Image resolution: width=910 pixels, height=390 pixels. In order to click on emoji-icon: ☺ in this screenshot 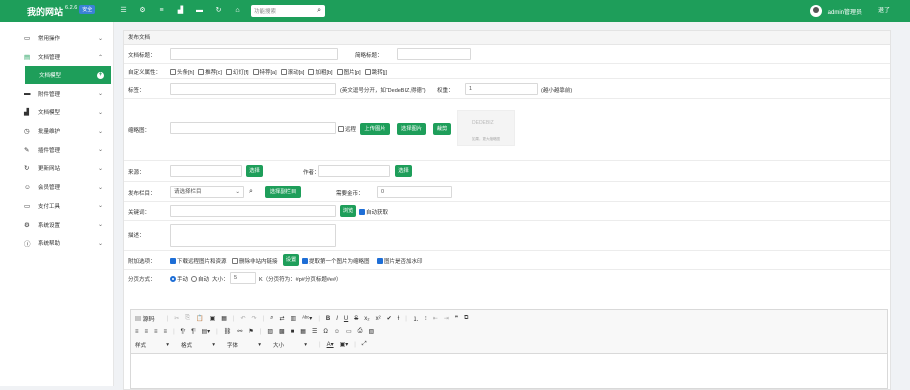, I will do `click(337, 332)`.